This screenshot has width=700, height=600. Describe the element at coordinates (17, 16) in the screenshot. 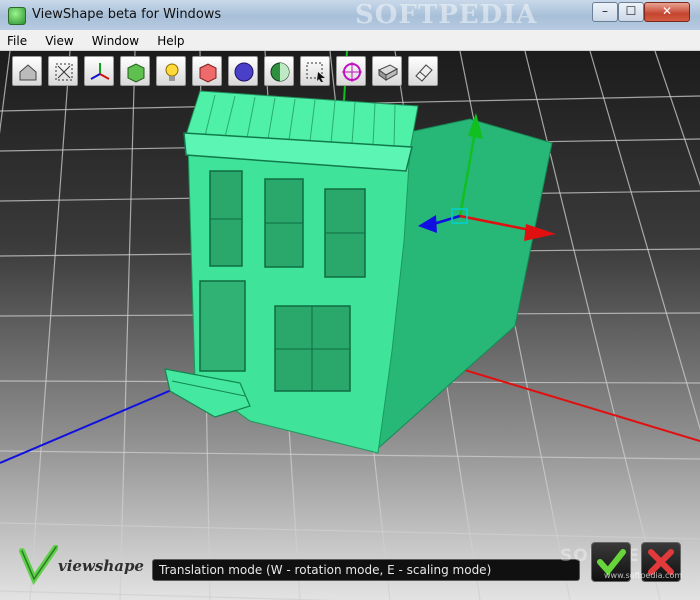

I see `app-icon` at that location.